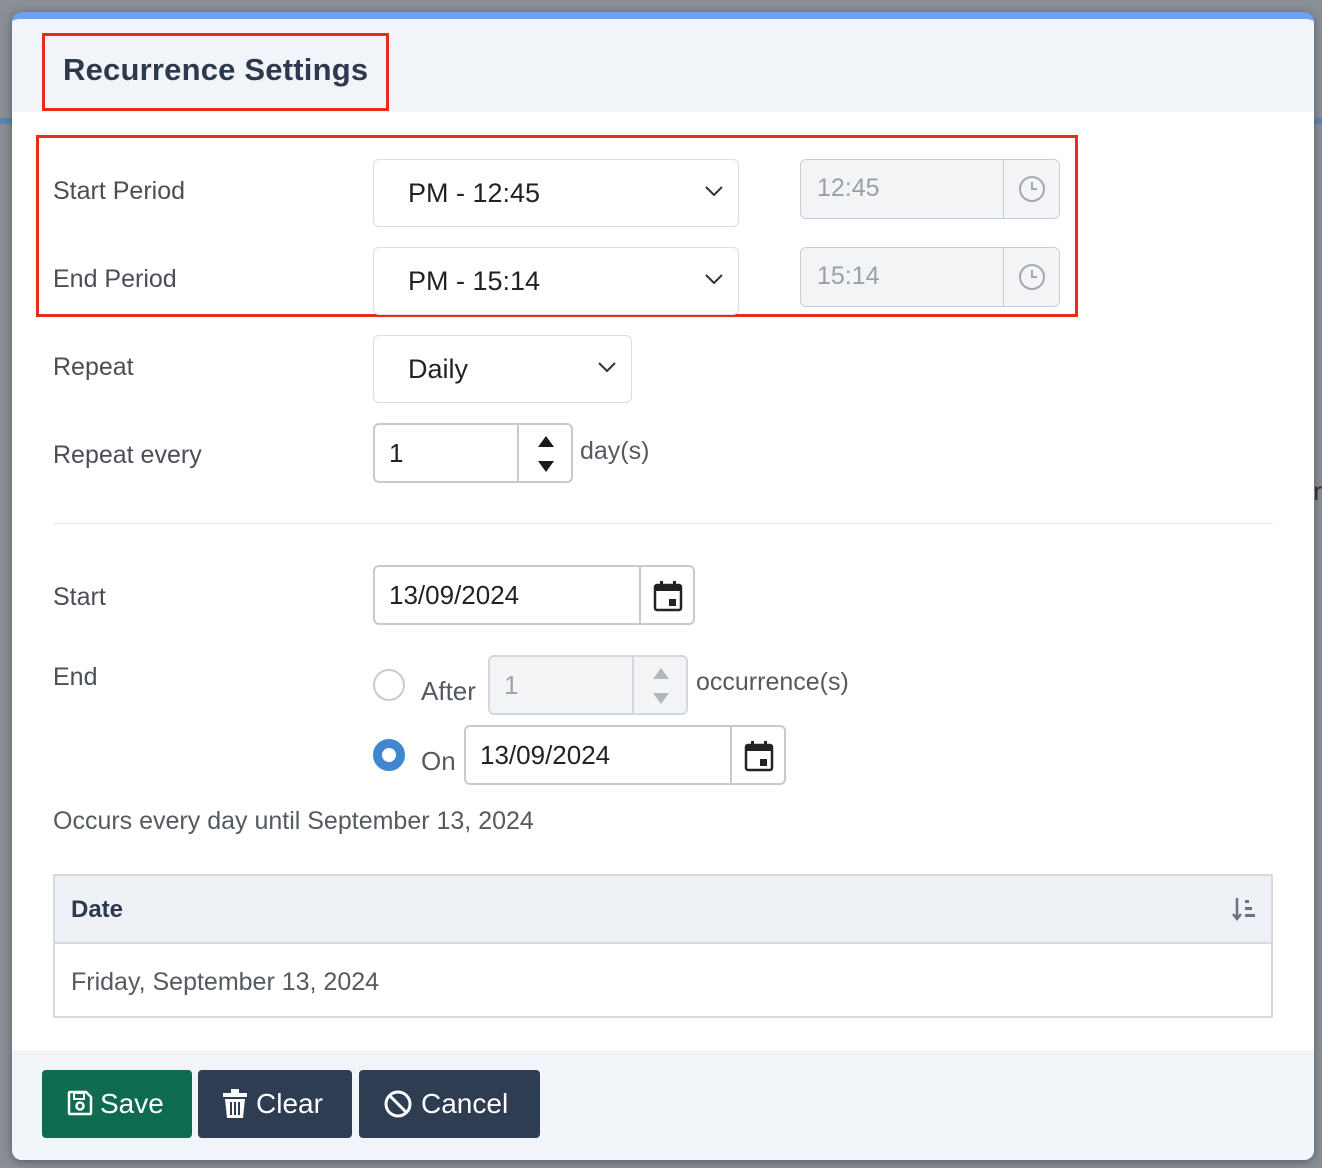  Describe the element at coordinates (534, 595) in the screenshot. I see `start-date-input: 13/09/2024` at that location.